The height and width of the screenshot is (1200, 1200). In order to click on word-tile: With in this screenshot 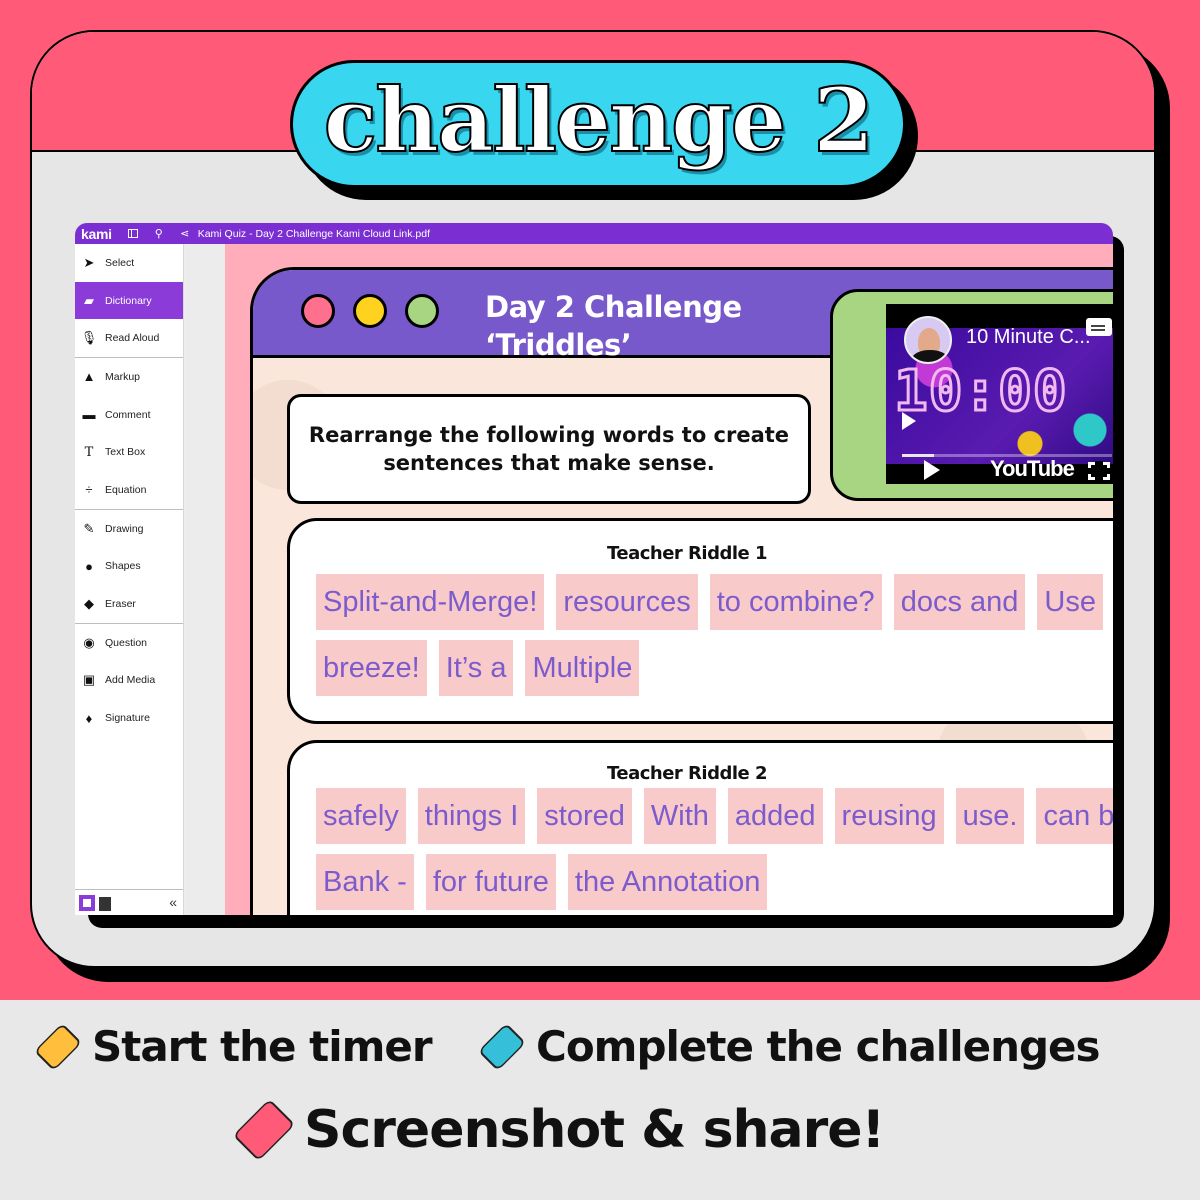, I will do `click(679, 816)`.